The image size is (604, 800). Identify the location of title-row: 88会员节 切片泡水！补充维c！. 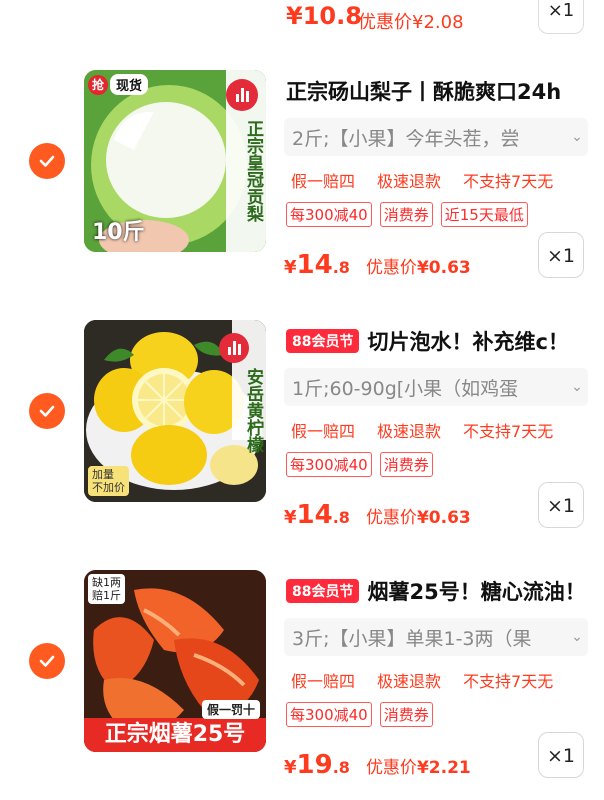
(436, 341).